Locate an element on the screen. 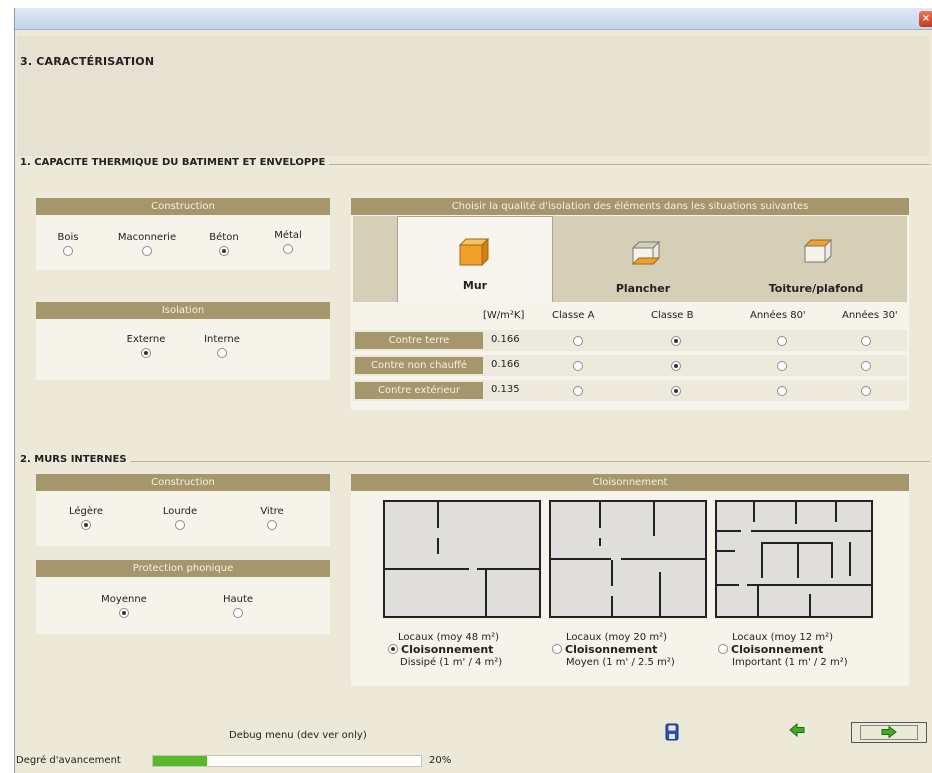 Image resolution: width=932 pixels, height=773 pixels. group-header: Isolation is located at coordinates (183, 310).